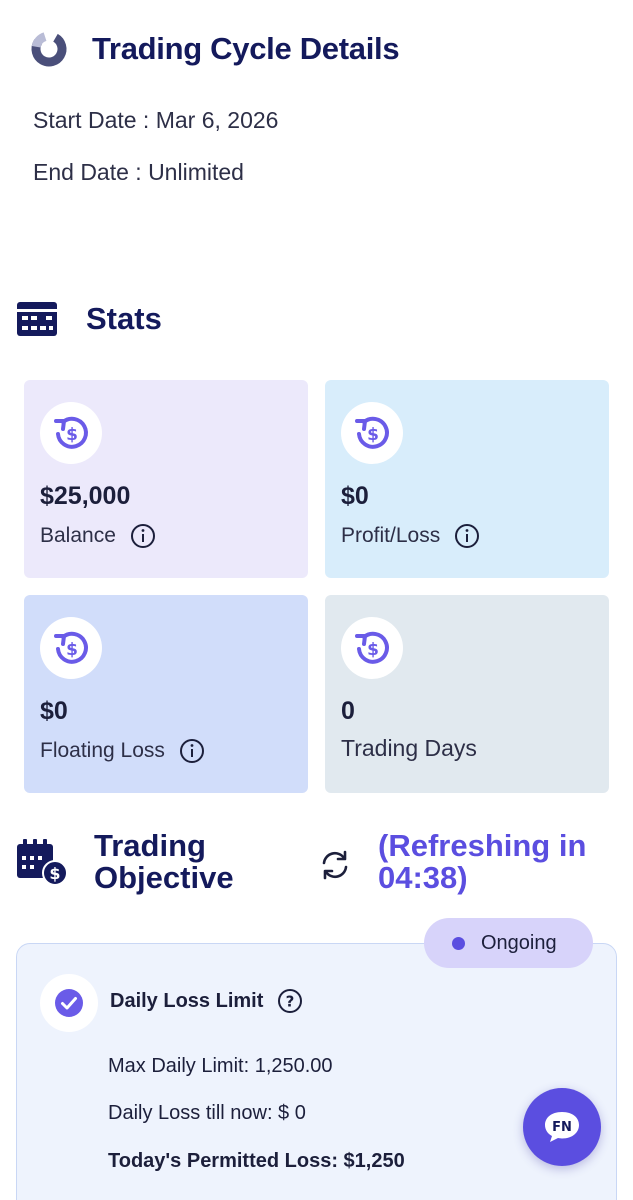  Describe the element at coordinates (54, 711) in the screenshot. I see `floating-loss-value: $0` at that location.